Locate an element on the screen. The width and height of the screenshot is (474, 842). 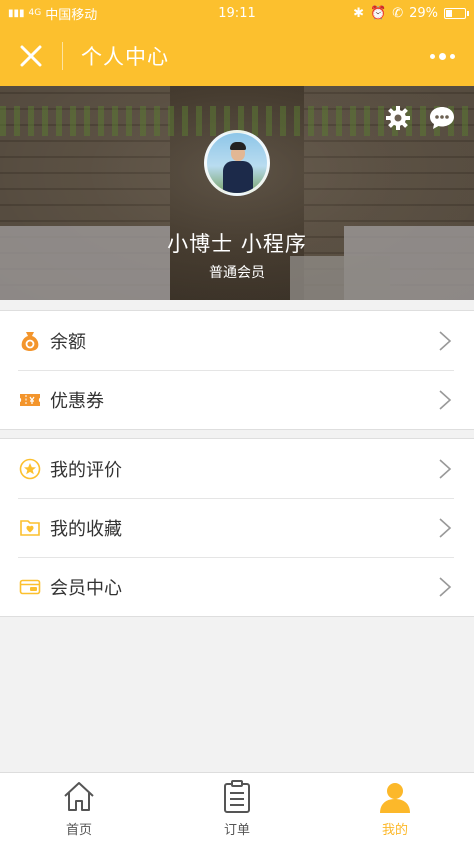
avatar-hair is located at coordinates (238, 146).